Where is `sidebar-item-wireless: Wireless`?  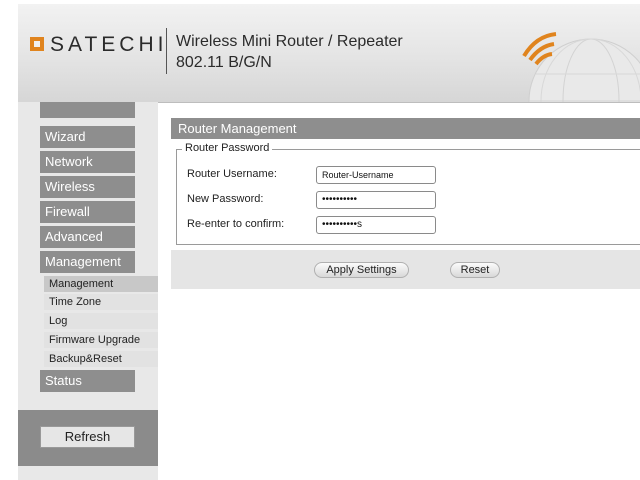
sidebar-item-wireless: Wireless is located at coordinates (87, 187).